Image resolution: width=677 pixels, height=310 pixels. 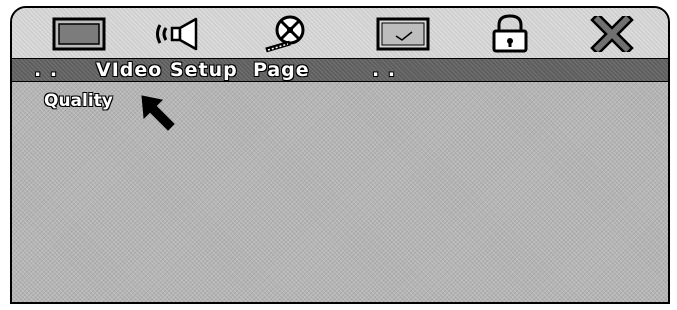 I want to click on screen-icon, so click(x=403, y=34).